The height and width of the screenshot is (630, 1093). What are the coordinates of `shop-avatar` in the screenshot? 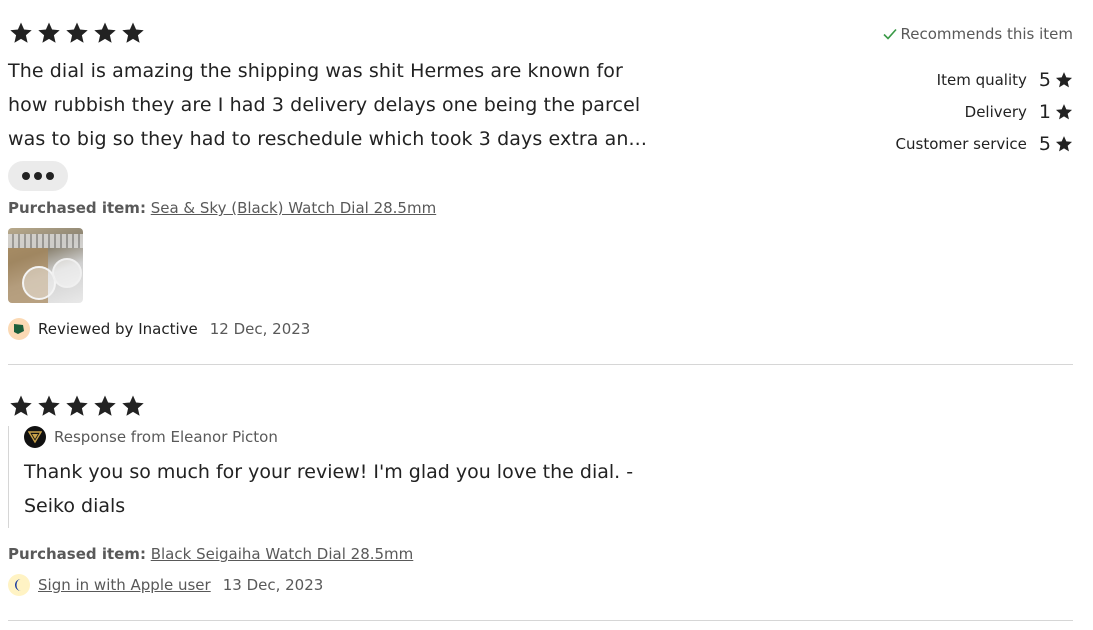 It's located at (35, 437).